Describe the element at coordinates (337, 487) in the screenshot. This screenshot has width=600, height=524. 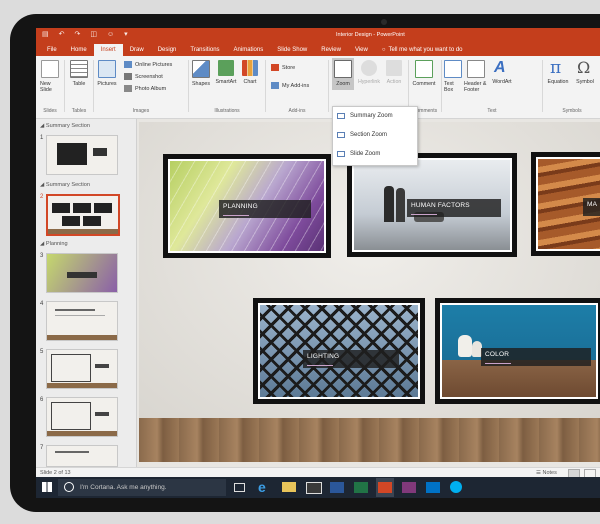
I see `word-icon` at that location.